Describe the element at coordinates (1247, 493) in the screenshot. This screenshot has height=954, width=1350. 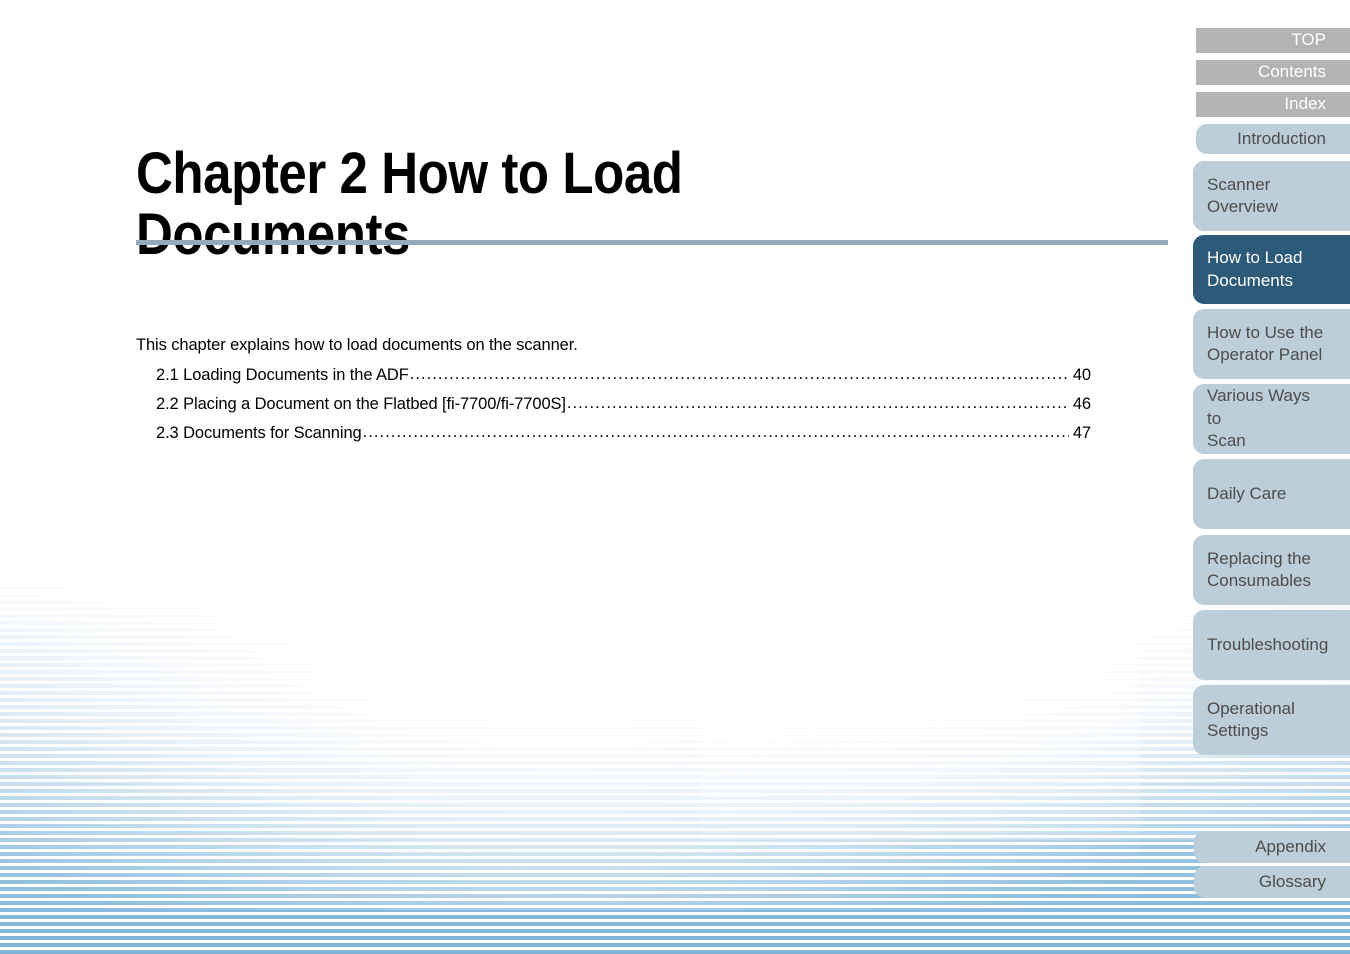
I see `sidebar-item-label: Daily Care` at that location.